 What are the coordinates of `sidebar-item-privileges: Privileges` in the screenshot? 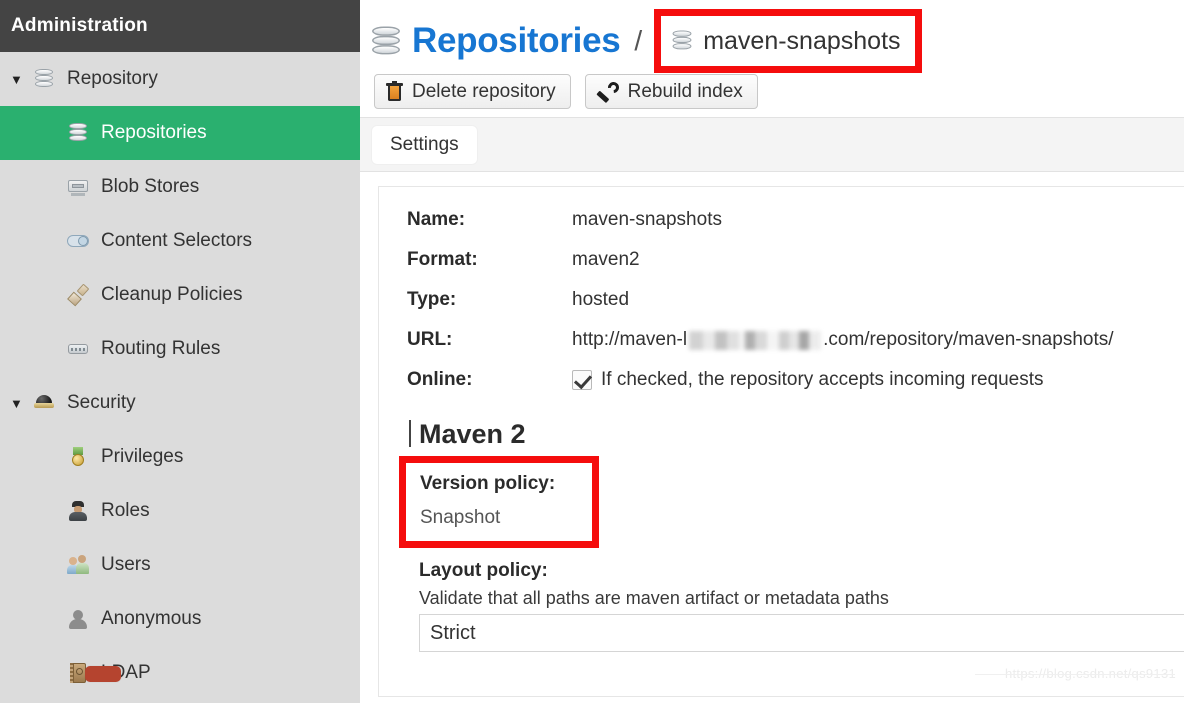 It's located at (180, 457).